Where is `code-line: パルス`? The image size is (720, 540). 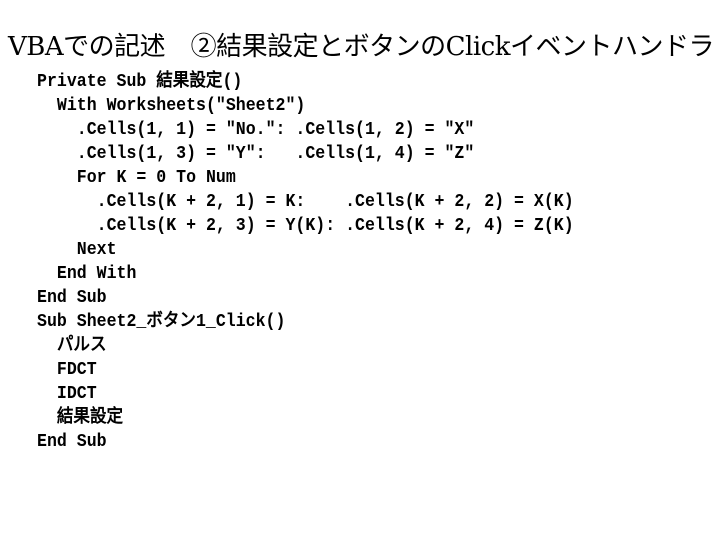
code-line: パルス is located at coordinates (72, 346).